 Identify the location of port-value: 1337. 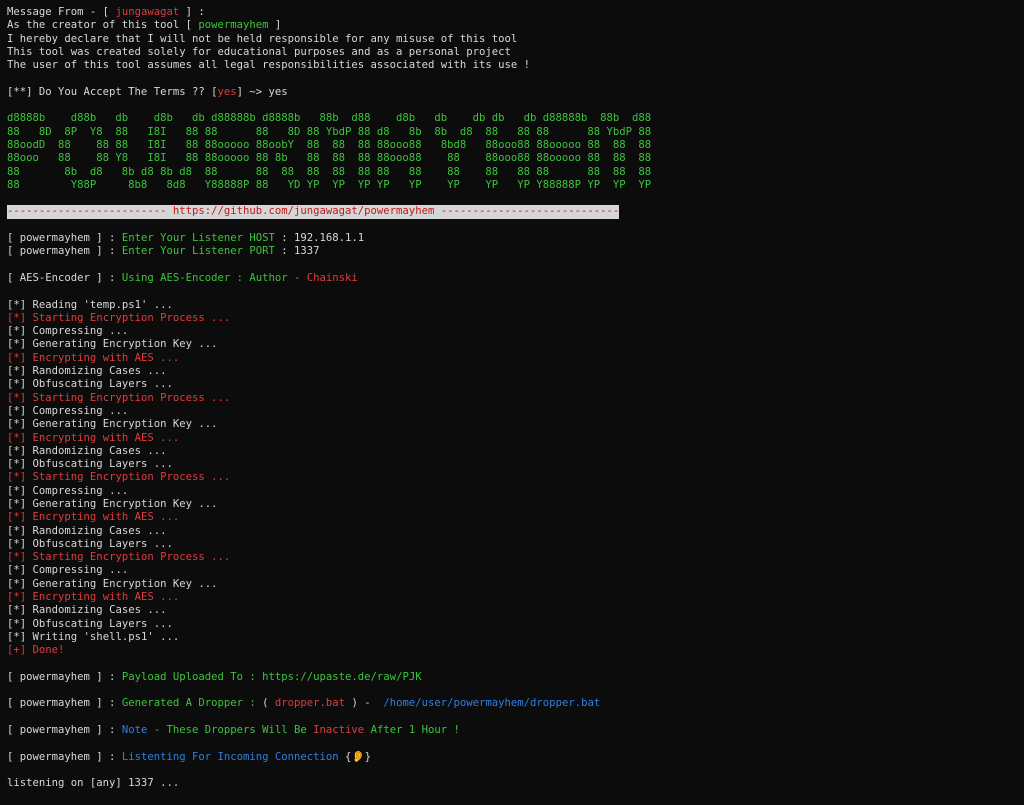
(307, 251).